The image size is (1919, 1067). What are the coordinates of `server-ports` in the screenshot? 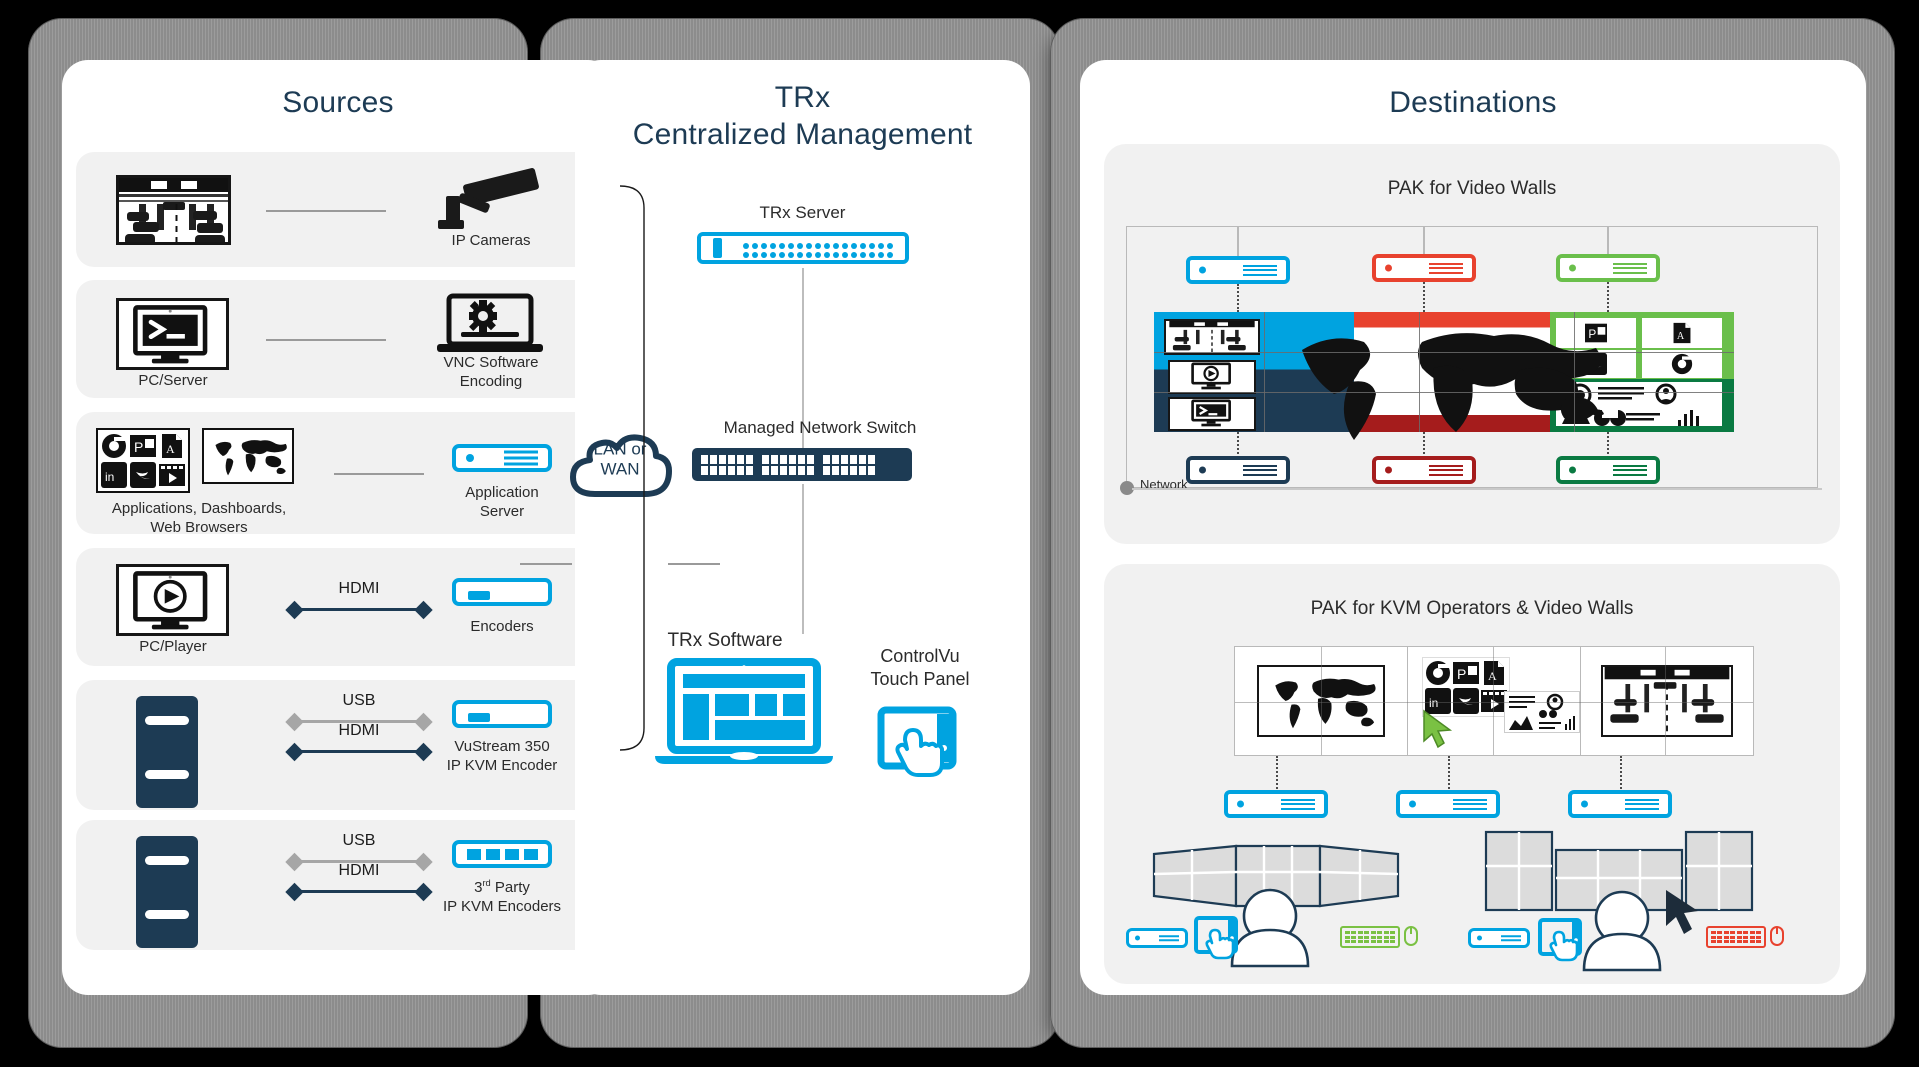 It's located at (818, 250).